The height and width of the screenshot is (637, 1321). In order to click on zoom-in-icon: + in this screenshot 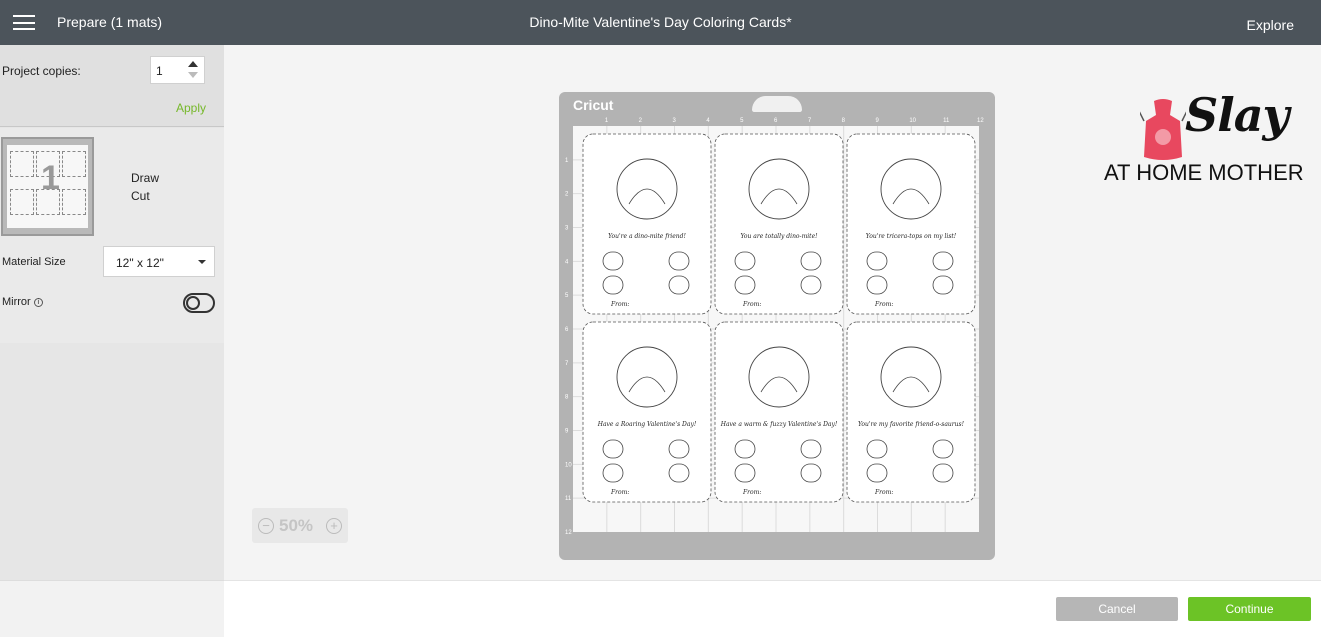, I will do `click(334, 526)`.